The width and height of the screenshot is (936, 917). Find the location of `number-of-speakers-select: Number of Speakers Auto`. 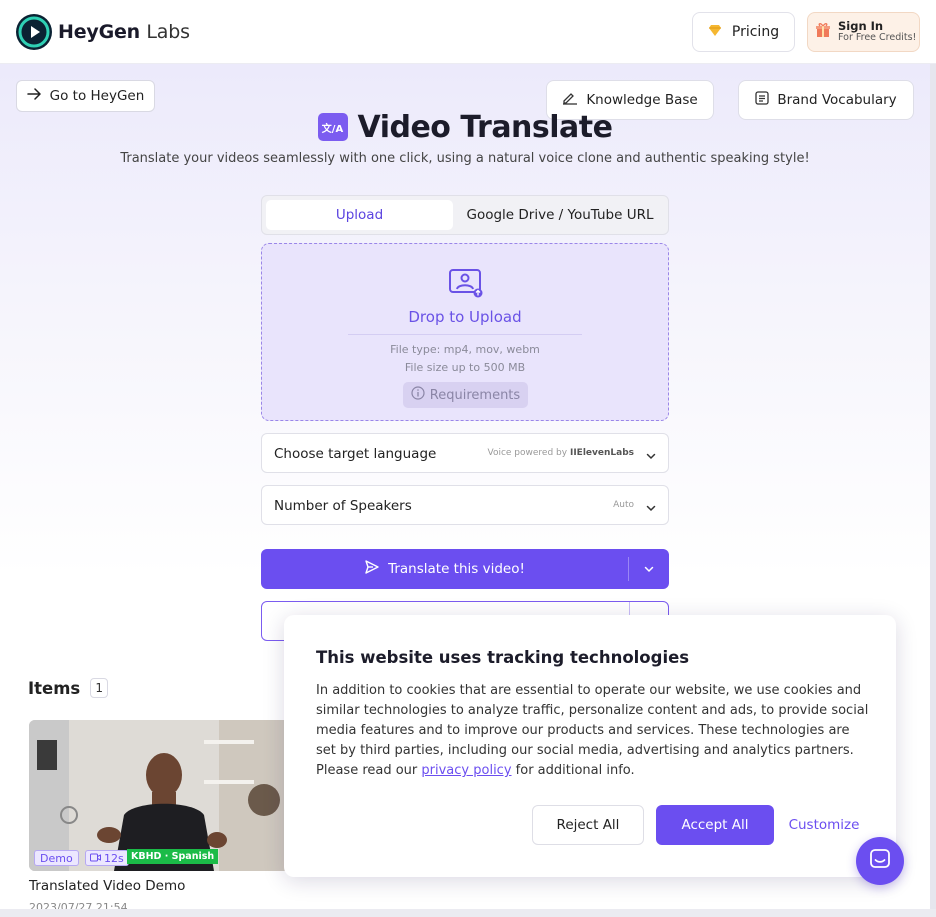

number-of-speakers-select: Number of Speakers Auto is located at coordinates (465, 505).